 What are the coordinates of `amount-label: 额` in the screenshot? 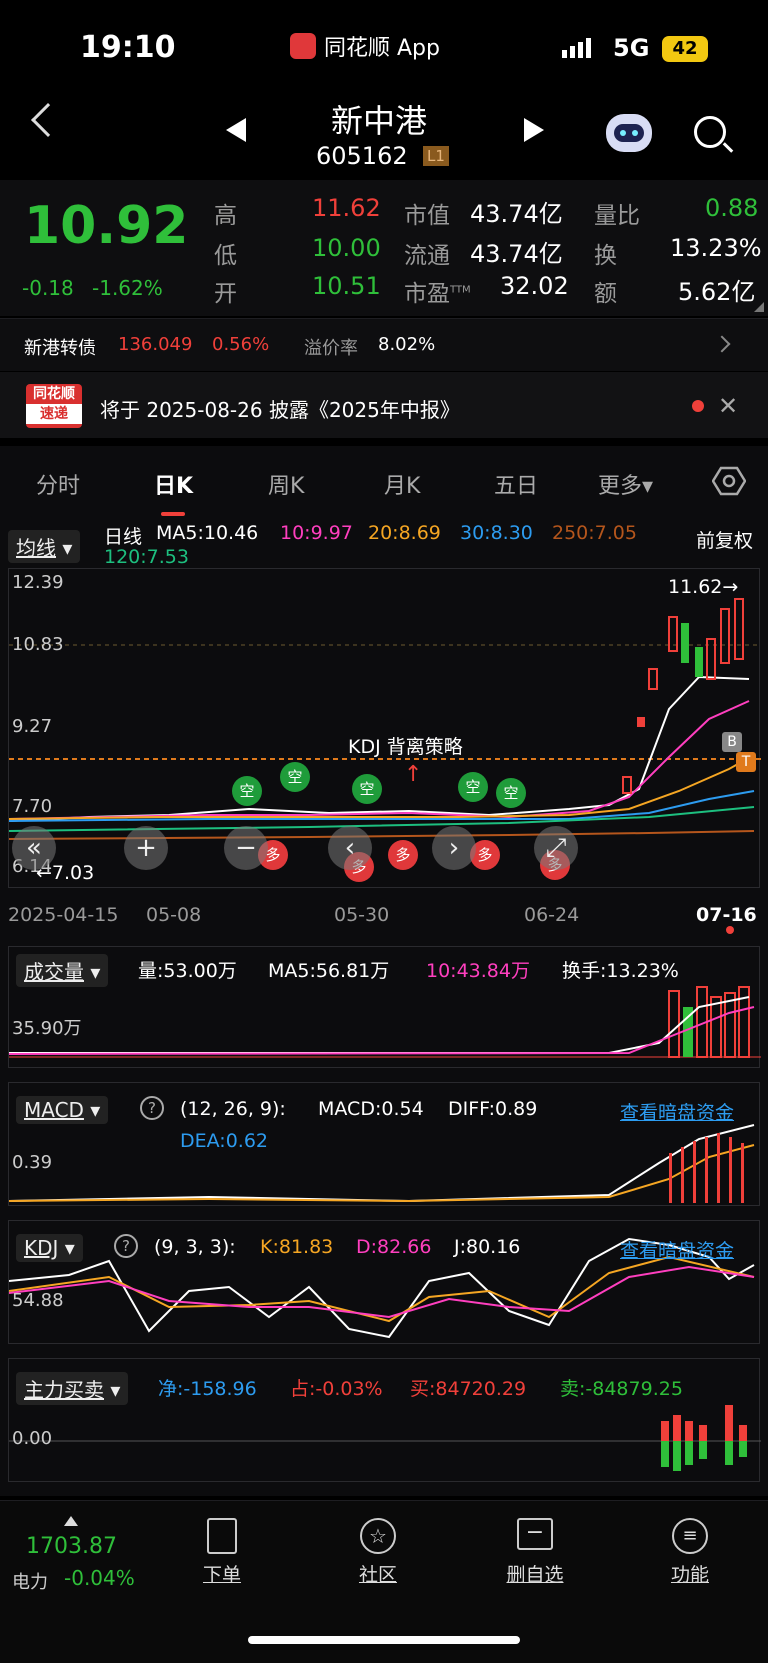 It's located at (605, 294).